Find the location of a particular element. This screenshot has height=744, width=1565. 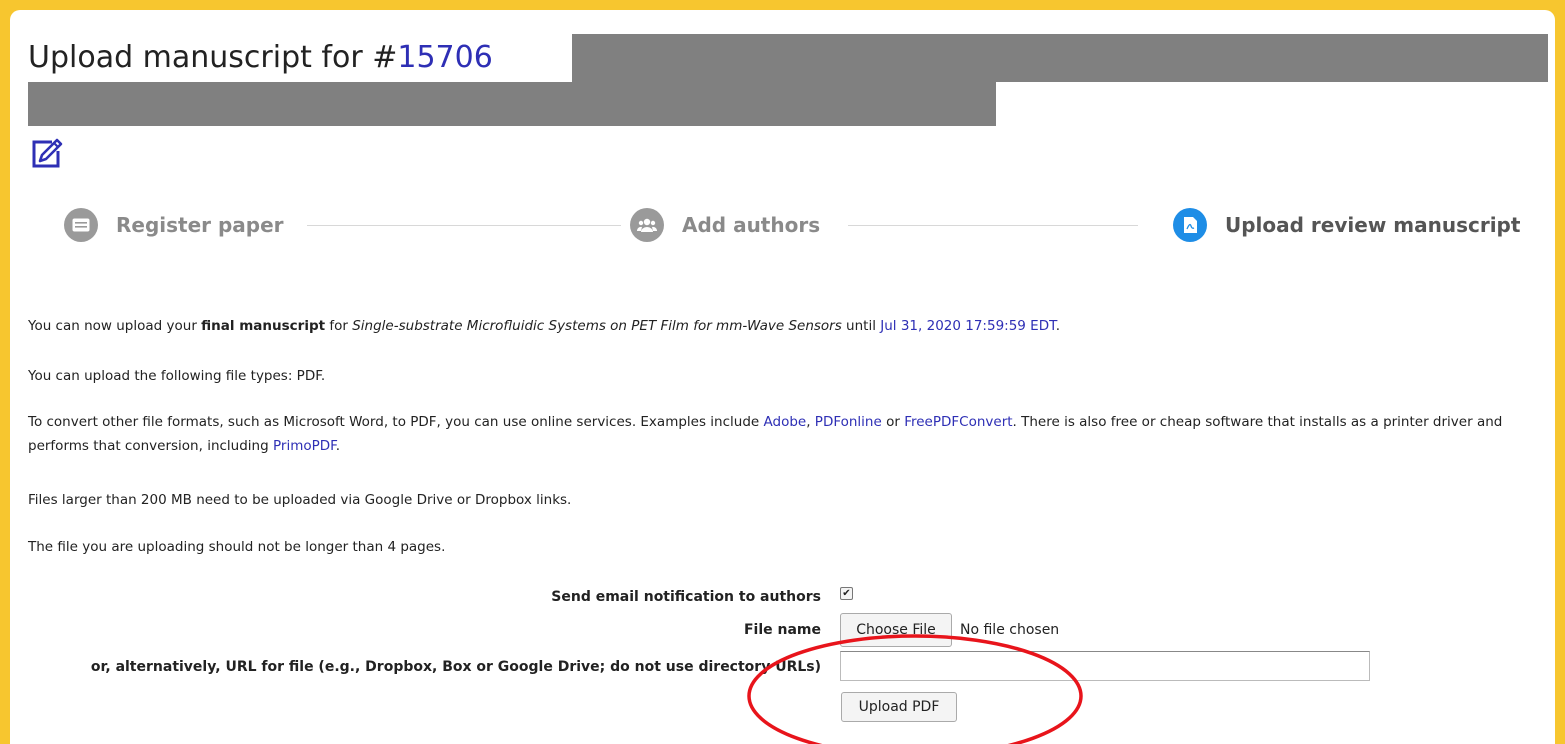

step-label: Upload review manuscript is located at coordinates (1373, 225).